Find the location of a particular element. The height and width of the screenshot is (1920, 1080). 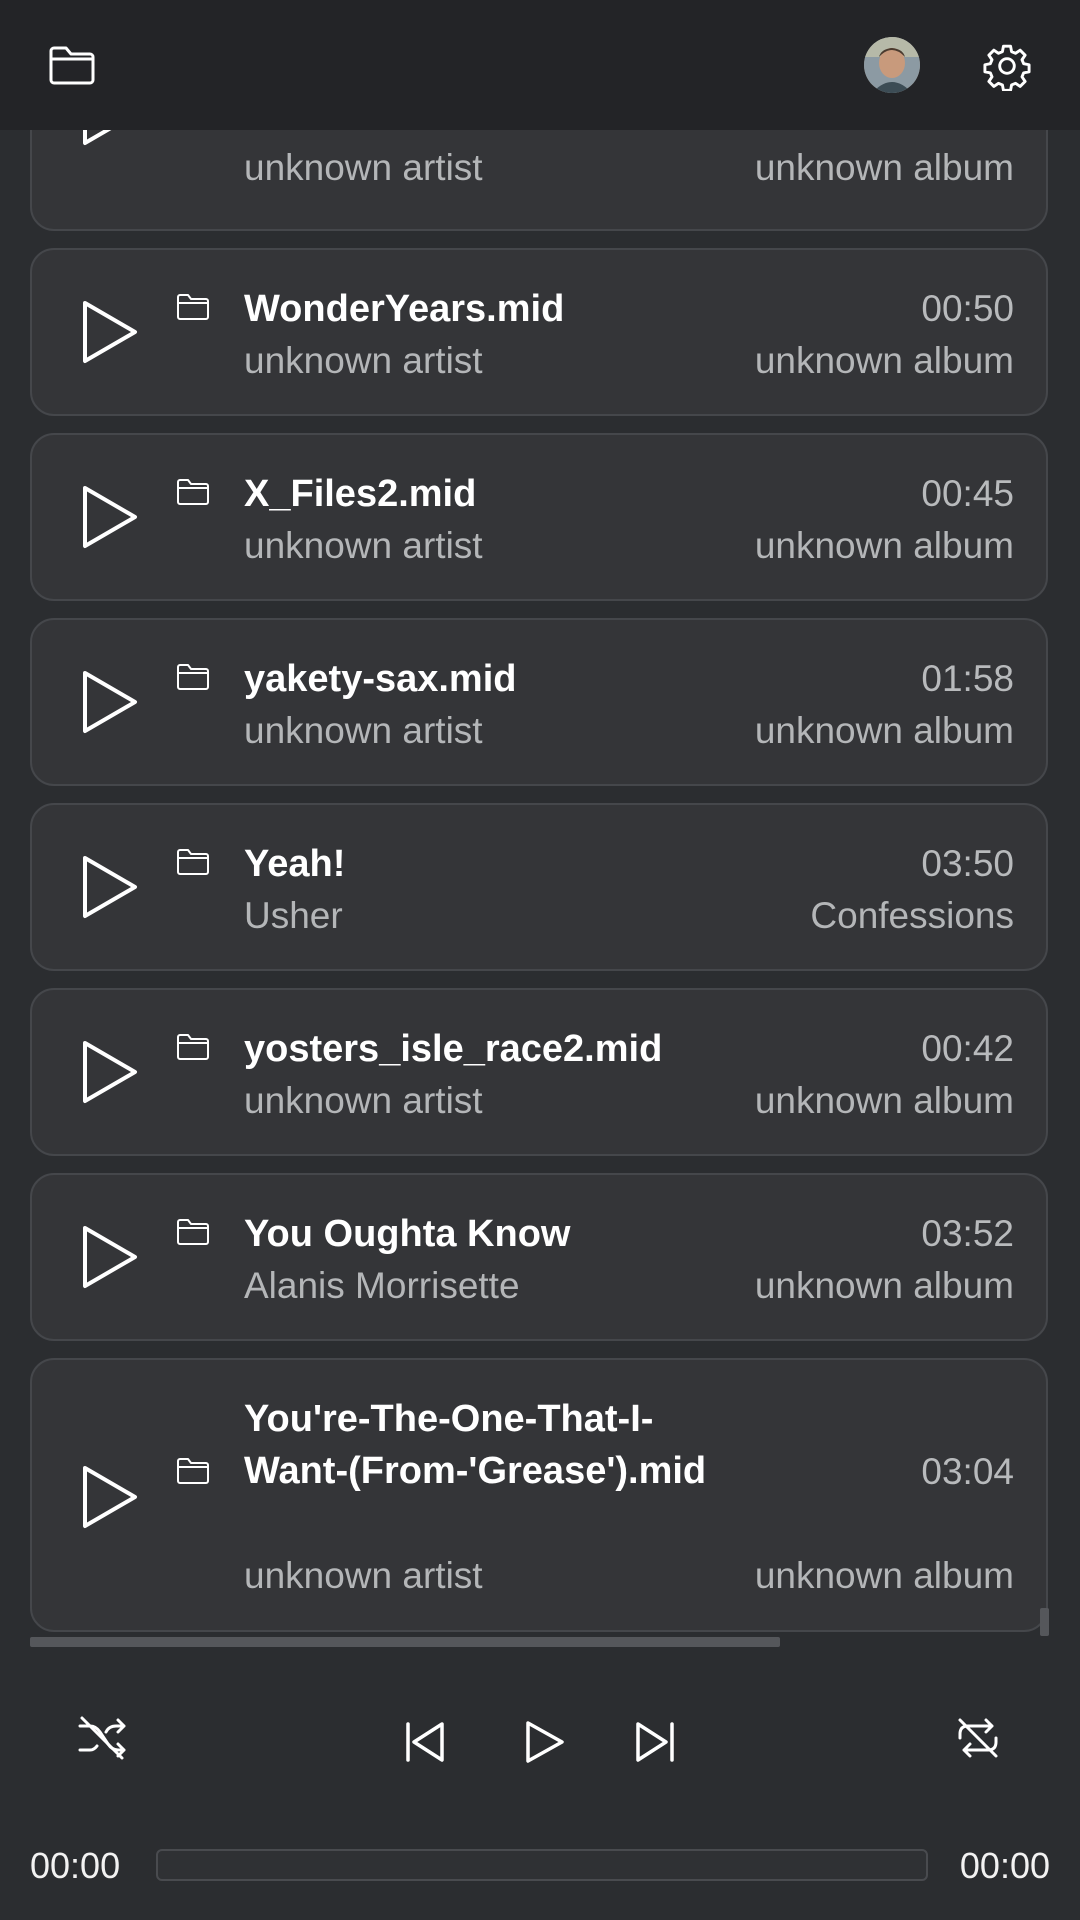

repeat-button is located at coordinates (978, 1738).